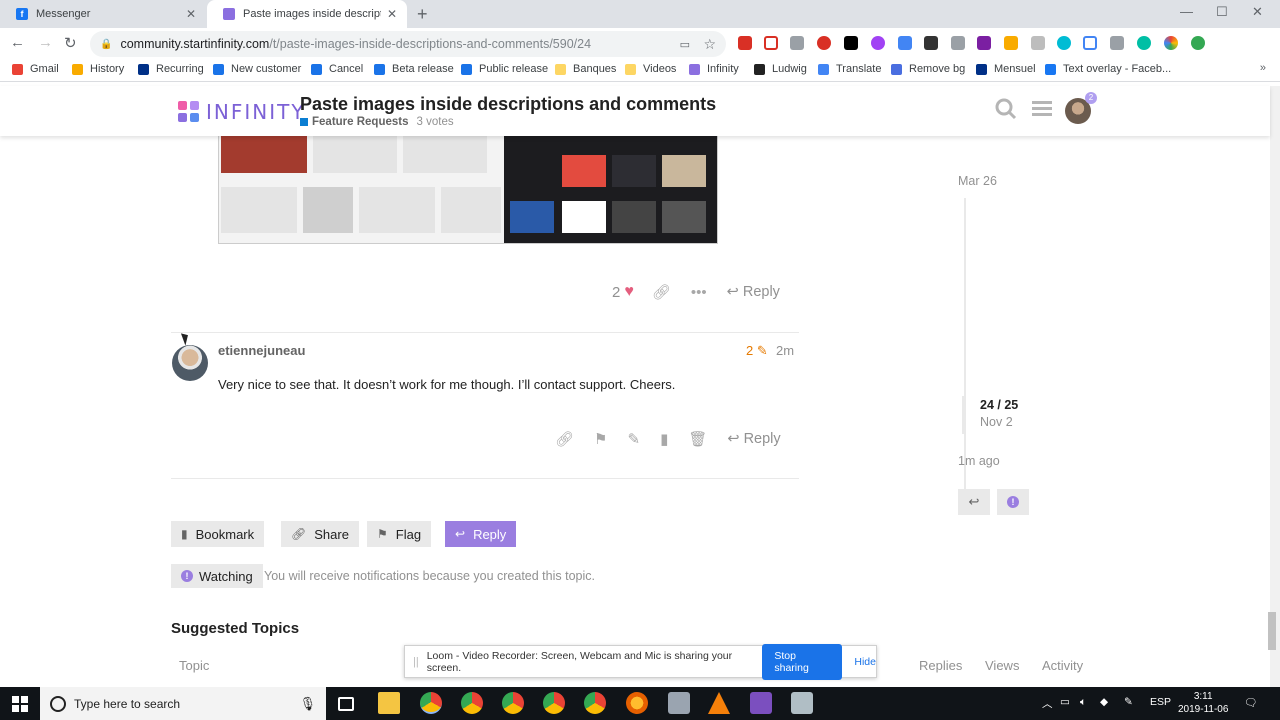 This screenshot has height=720, width=1280. What do you see at coordinates (468, 190) in the screenshot?
I see `post-image` at bounding box center [468, 190].